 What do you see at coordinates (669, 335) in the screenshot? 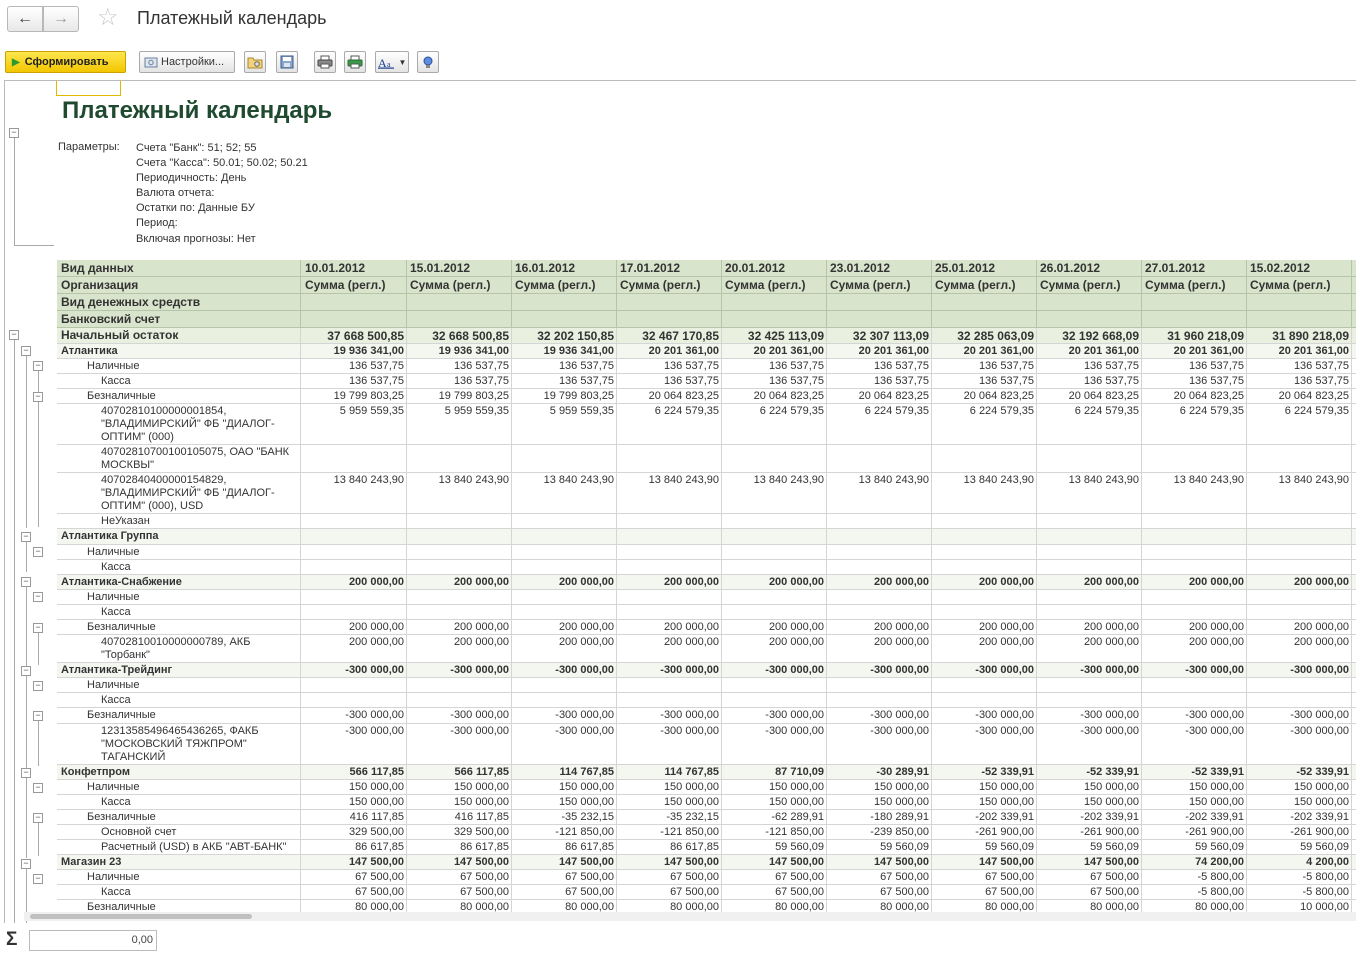
I see `value-cell: 32 467 170,85` at bounding box center [669, 335].